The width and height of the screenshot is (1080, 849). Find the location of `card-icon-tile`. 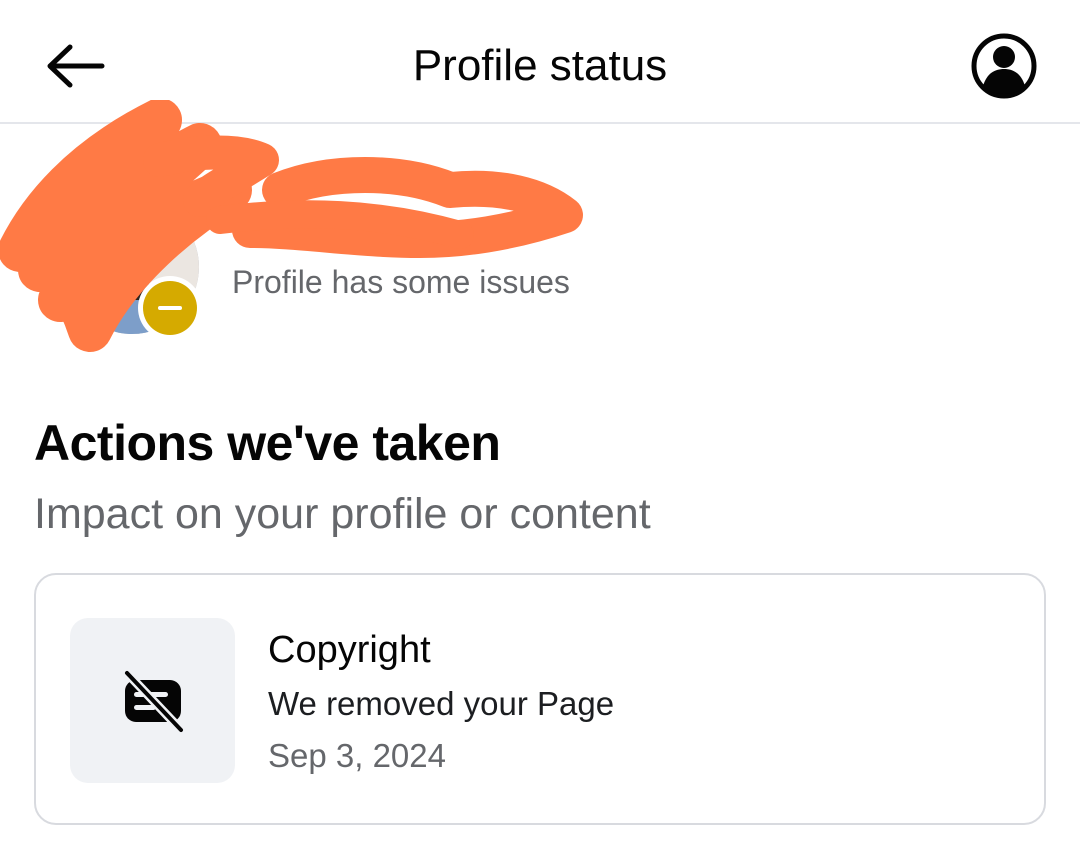

card-icon-tile is located at coordinates (152, 700).